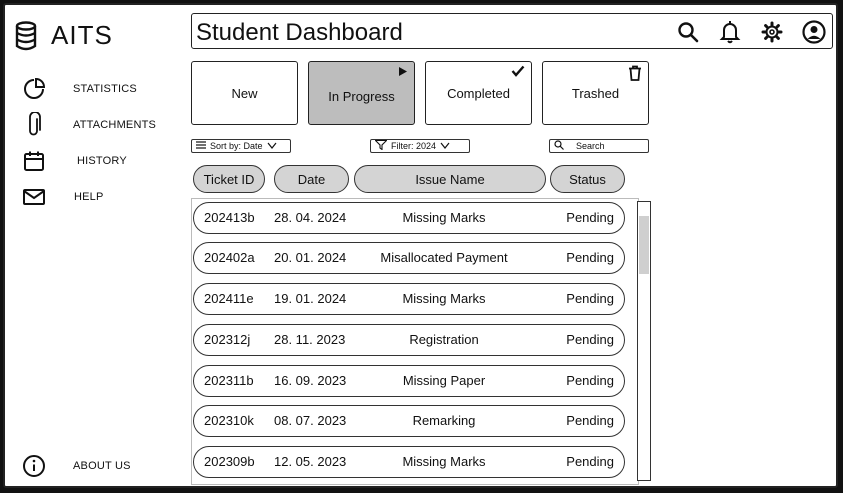 The height and width of the screenshot is (493, 843). I want to click on sidebar-item-label: HELP, so click(89, 197).